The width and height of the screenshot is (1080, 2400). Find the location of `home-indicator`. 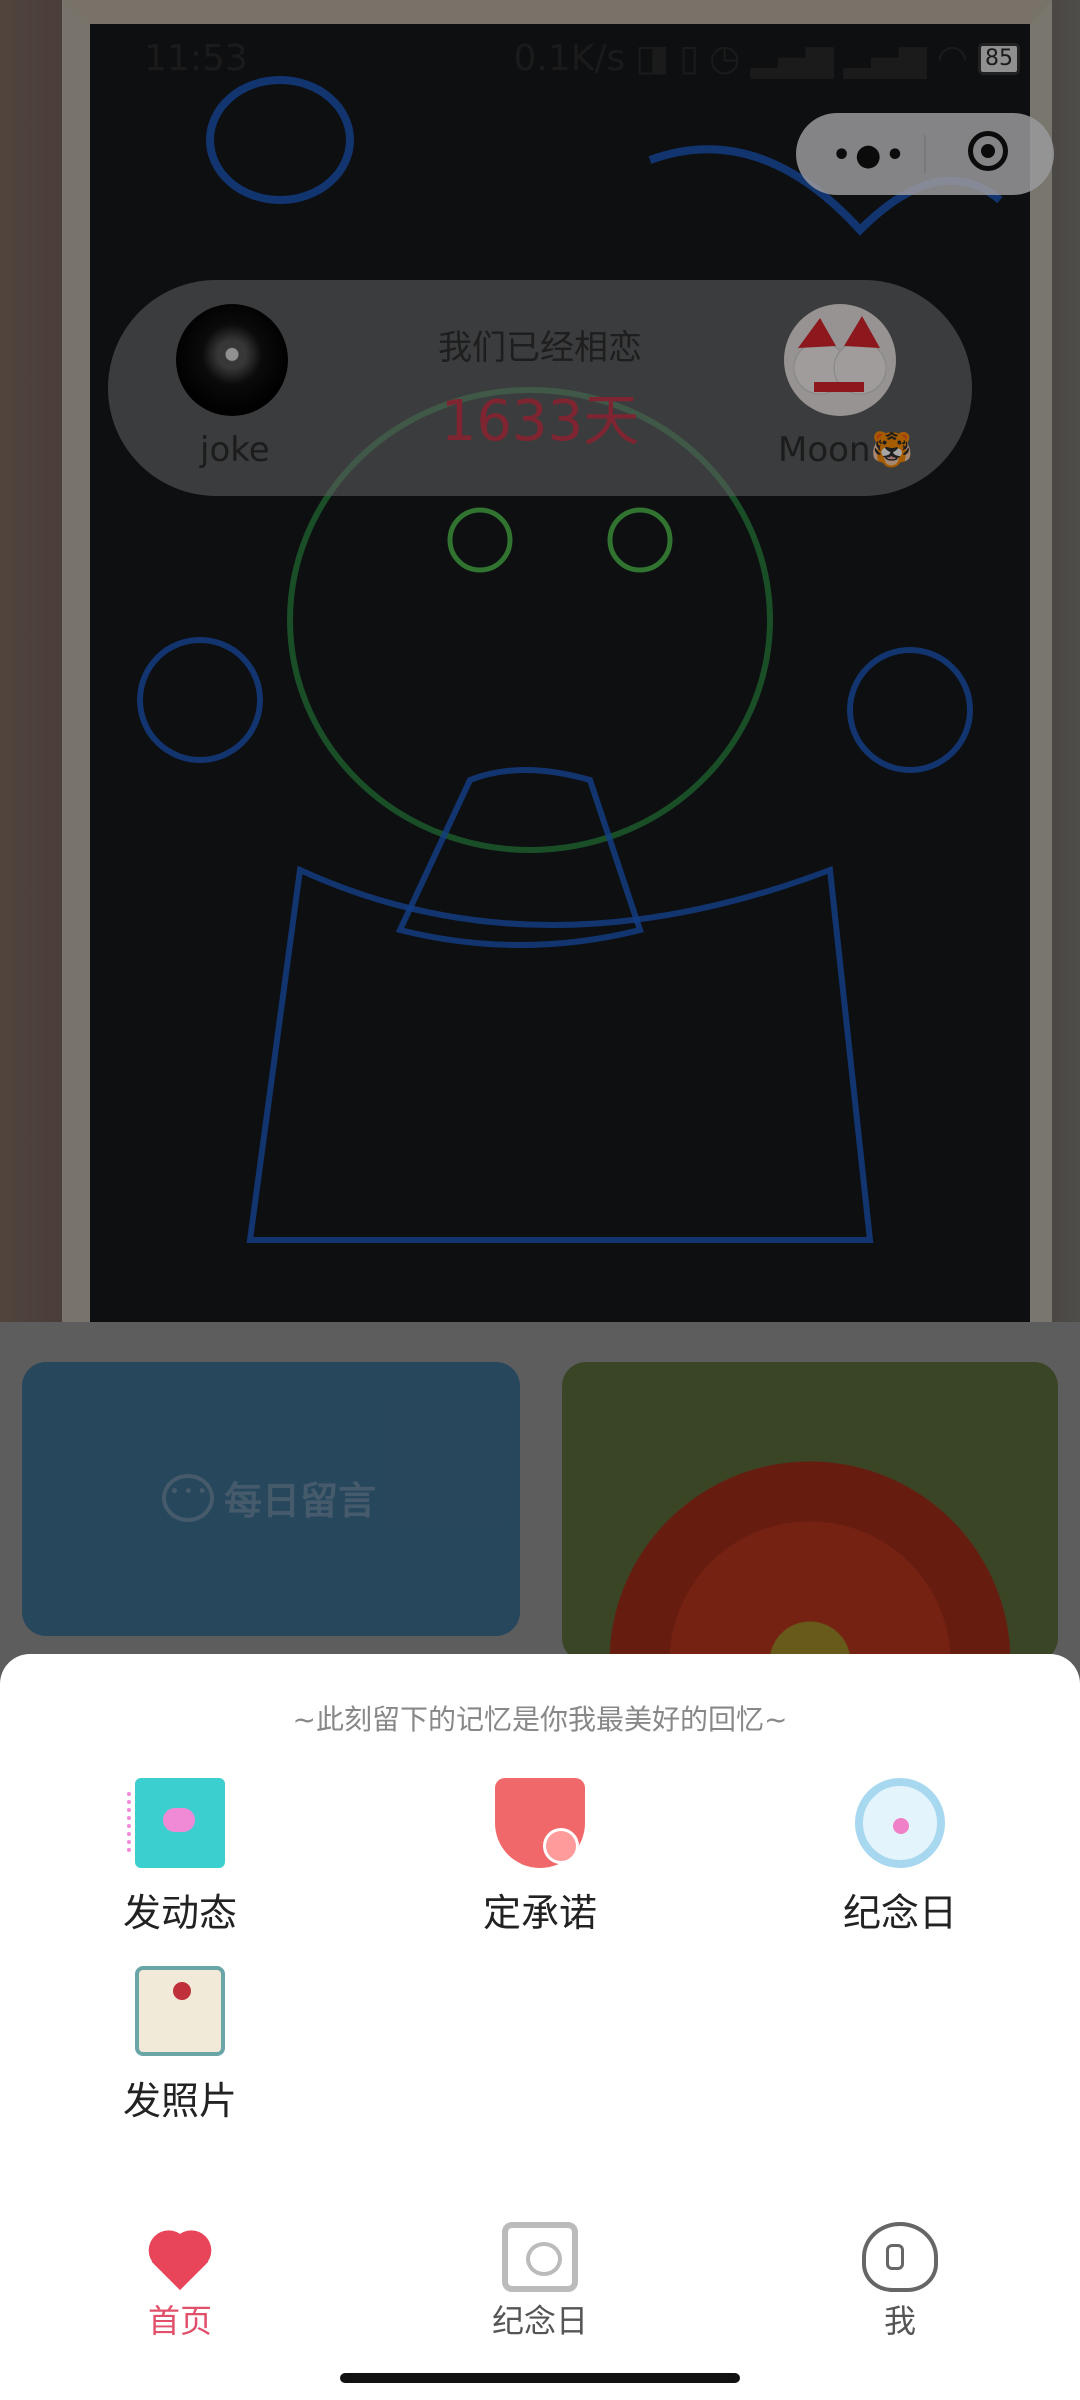

home-indicator is located at coordinates (540, 2378).